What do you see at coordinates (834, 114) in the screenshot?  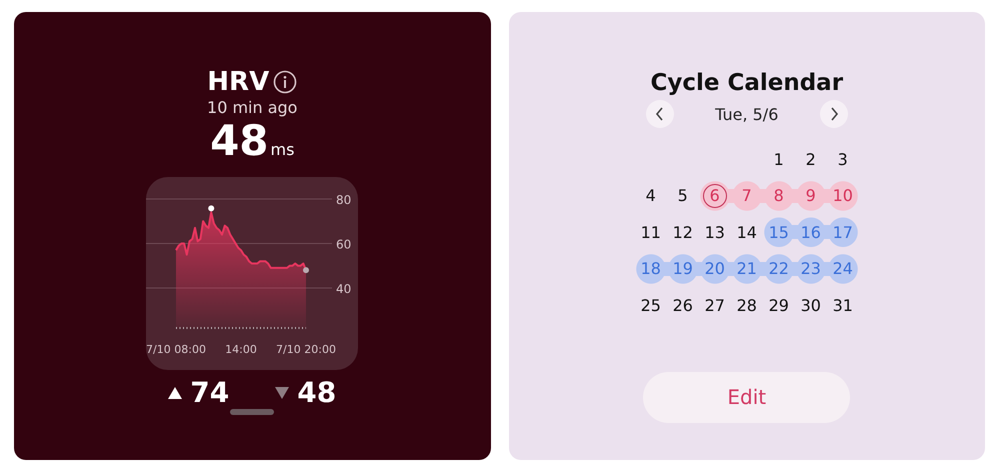 I see `next-button` at bounding box center [834, 114].